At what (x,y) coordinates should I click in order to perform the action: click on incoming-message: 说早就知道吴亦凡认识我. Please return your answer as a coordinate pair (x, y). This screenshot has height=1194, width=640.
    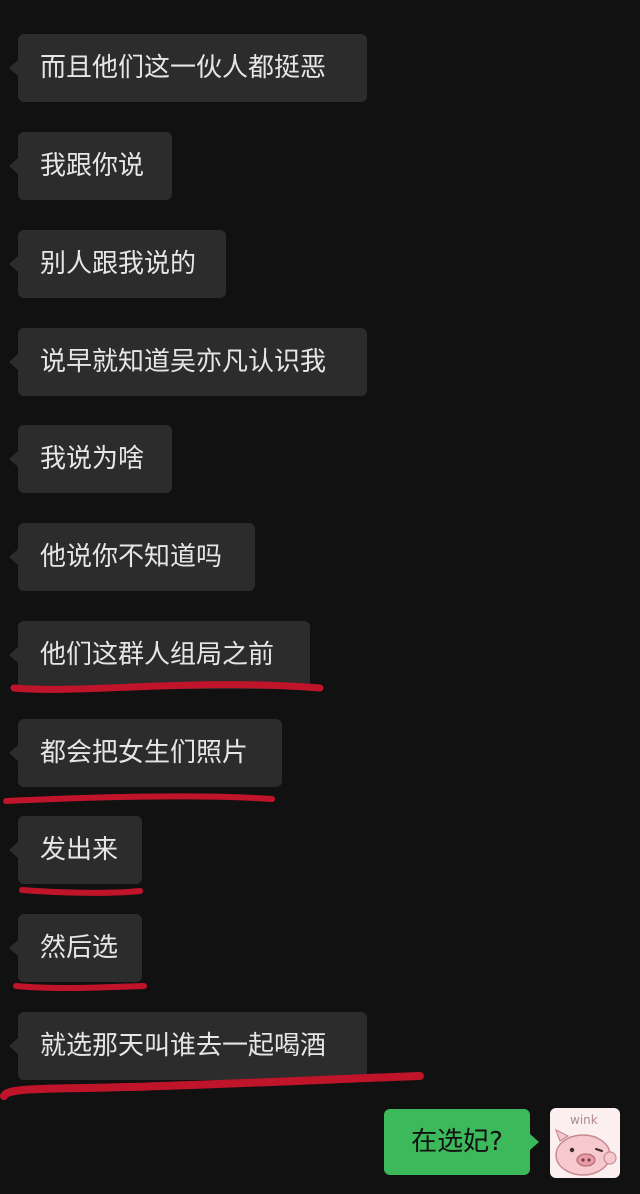
    Looking at the image, I should click on (188, 362).